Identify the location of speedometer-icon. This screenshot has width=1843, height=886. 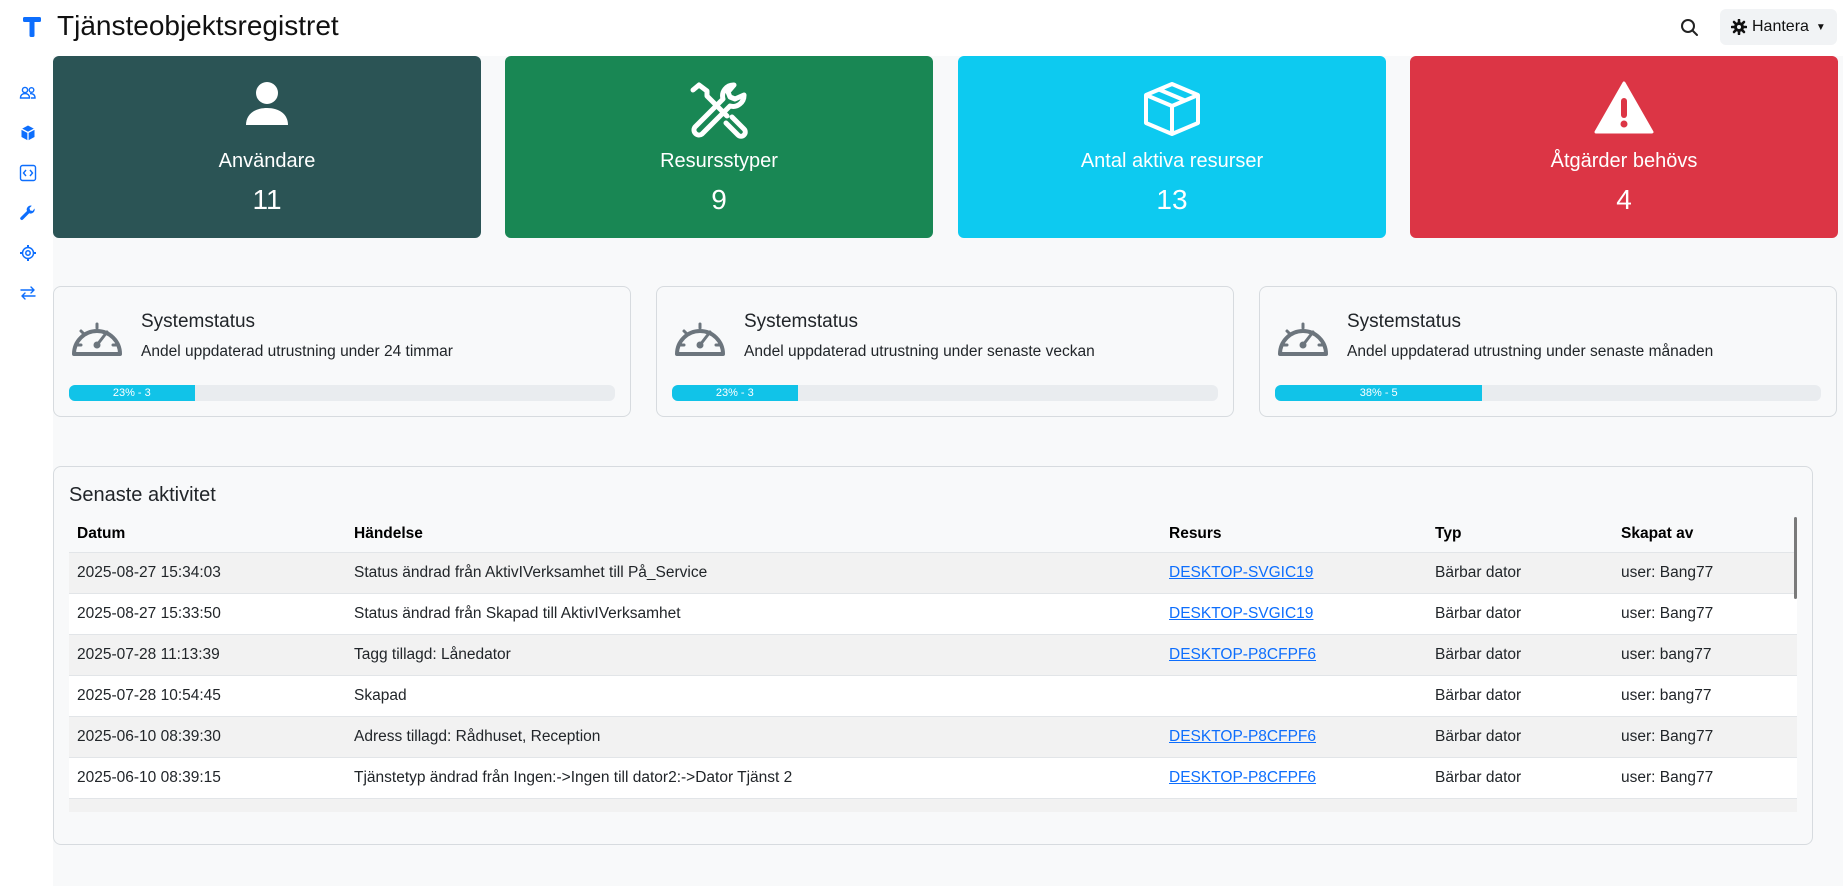
(1303, 339).